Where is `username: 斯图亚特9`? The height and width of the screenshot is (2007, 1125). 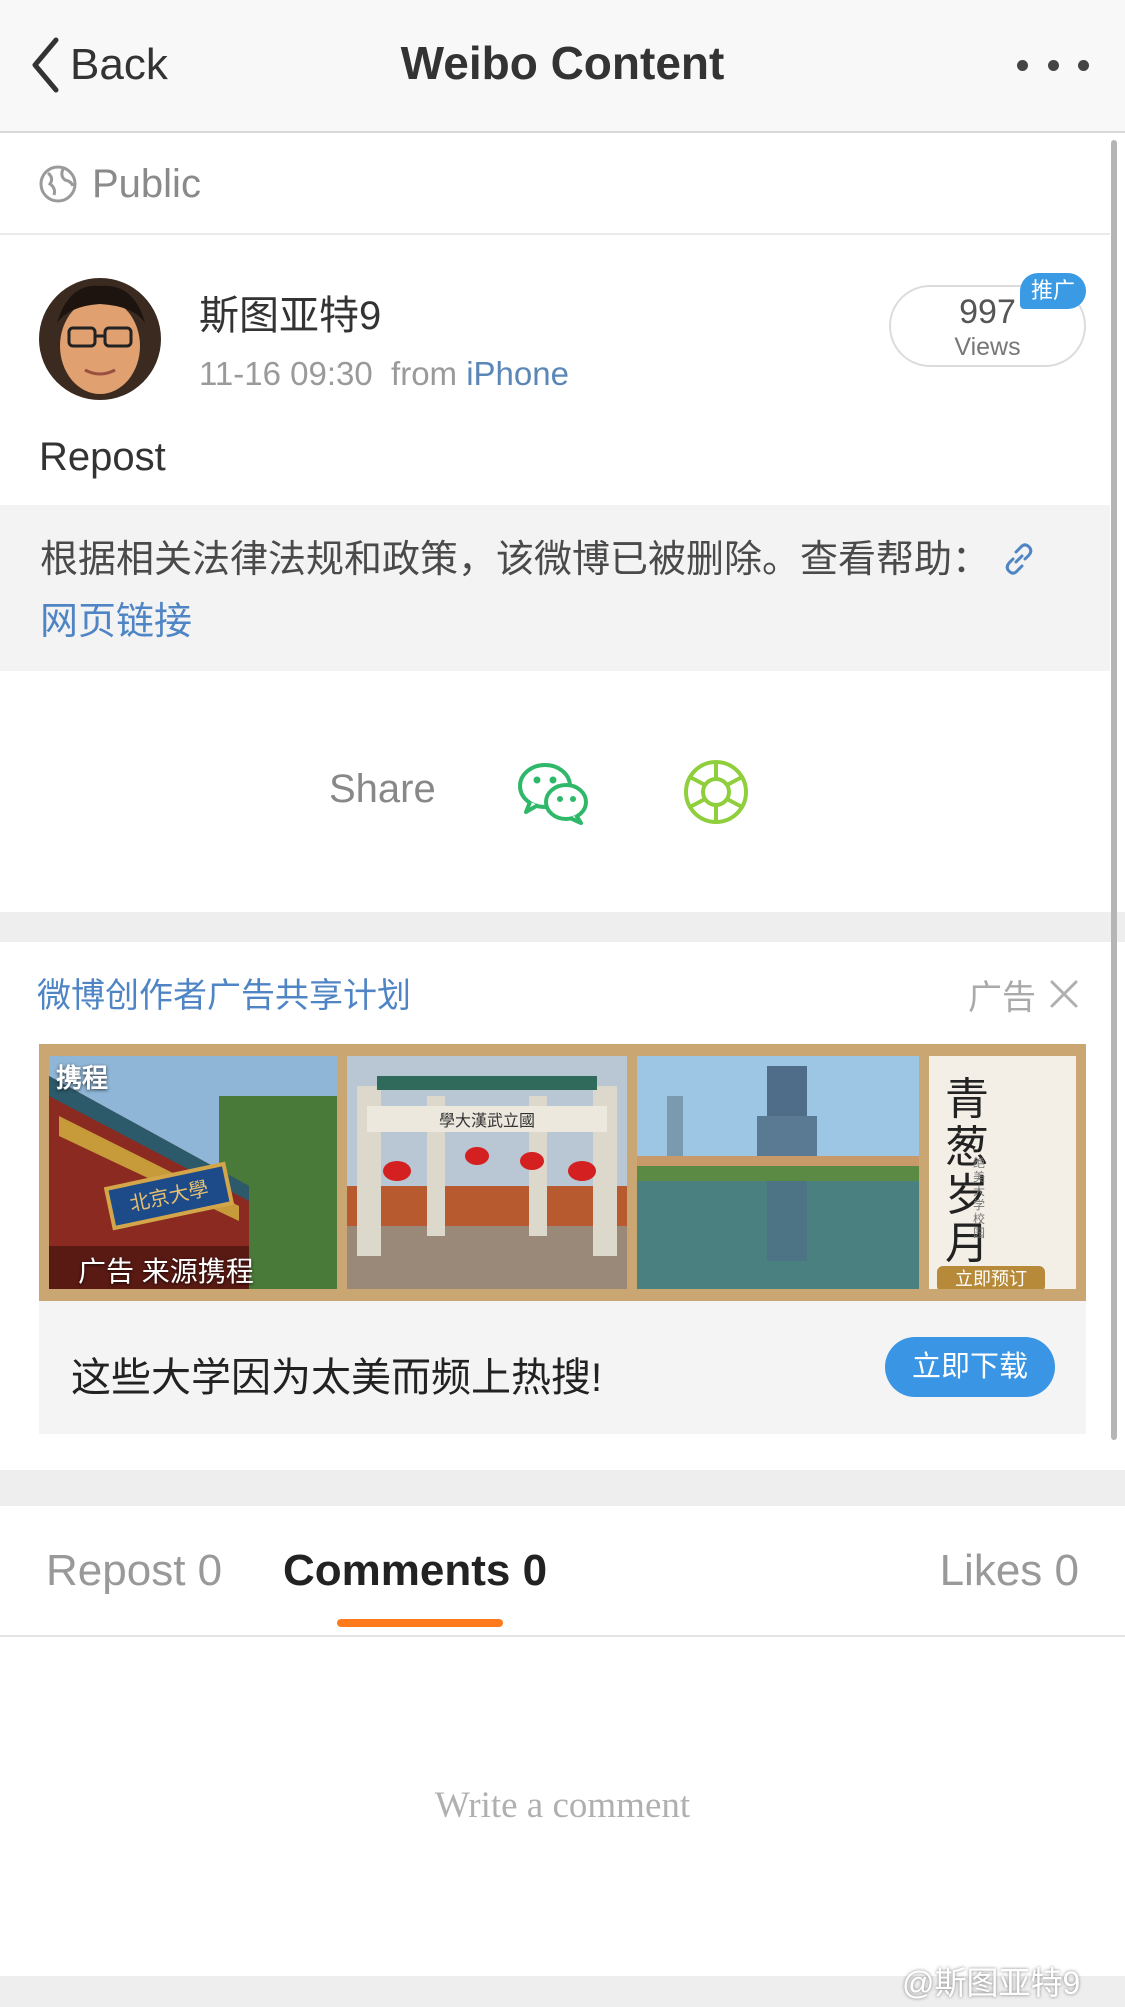 username: 斯图亚特9 is located at coordinates (290, 312).